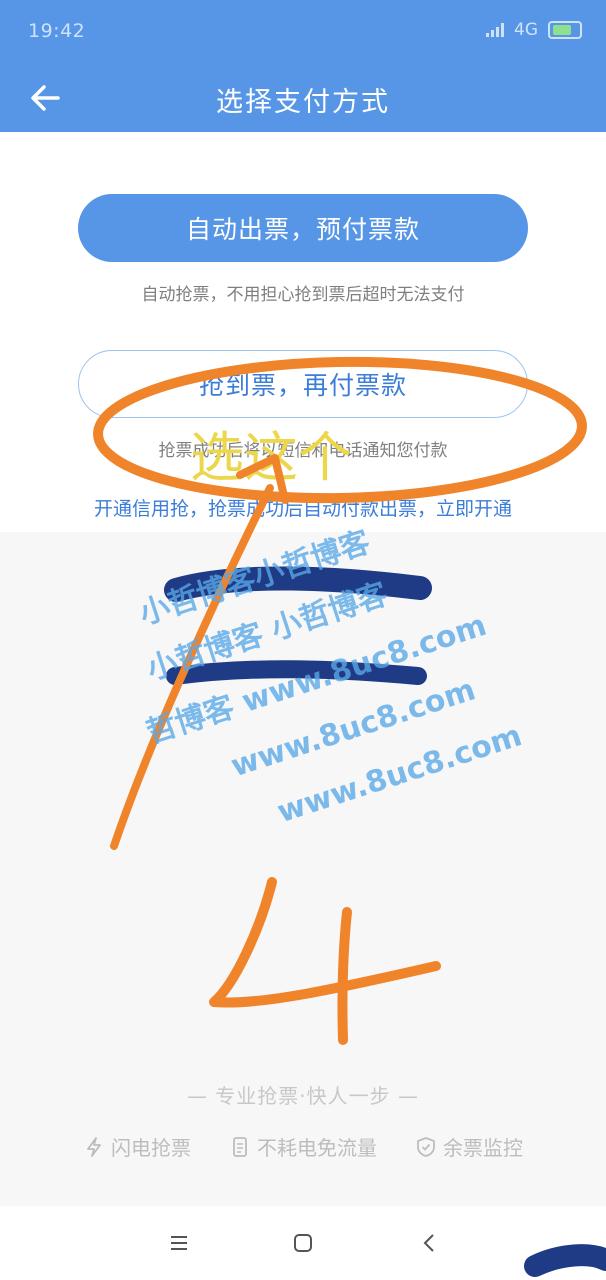 The image size is (606, 1280). I want to click on feature-item: 闪电抢票, so click(137, 1146).